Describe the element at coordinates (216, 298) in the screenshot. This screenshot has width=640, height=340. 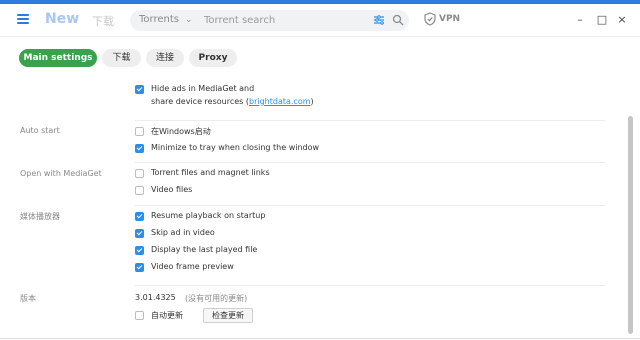
I see `version-status: (没有可用的更新)` at that location.